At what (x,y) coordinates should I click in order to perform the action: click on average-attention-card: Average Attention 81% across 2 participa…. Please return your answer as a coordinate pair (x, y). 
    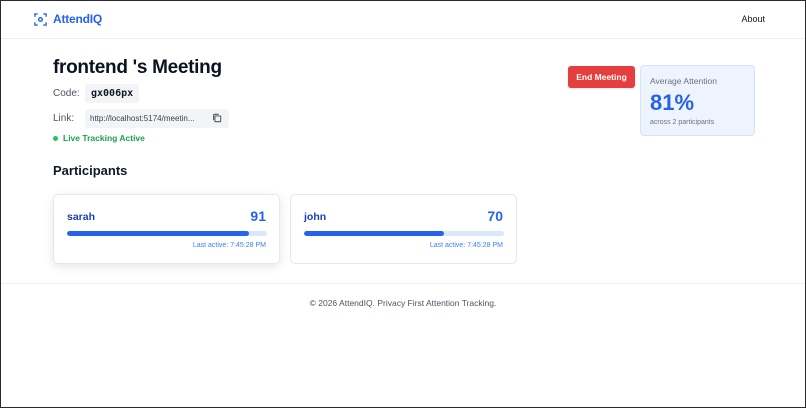
    Looking at the image, I should click on (697, 100).